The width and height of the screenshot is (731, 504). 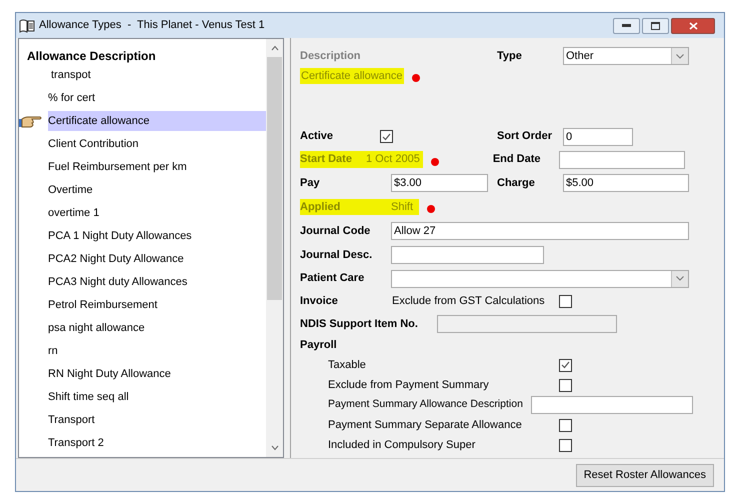 I want to click on list-item: Shift time seq all, so click(x=157, y=396).